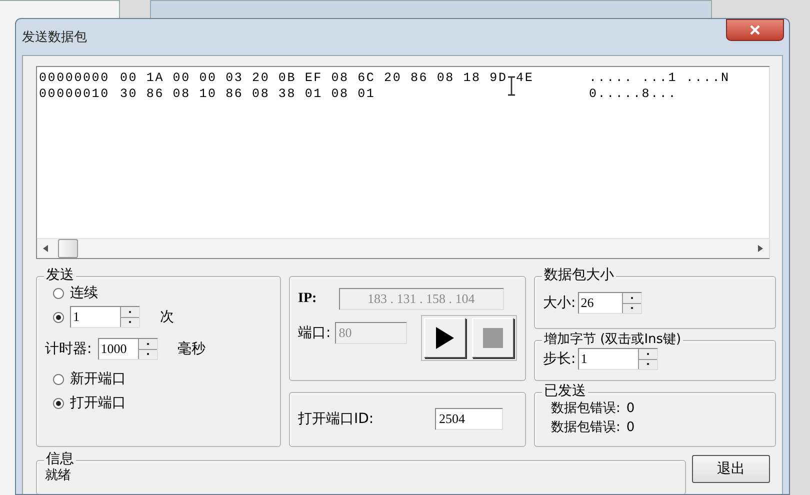  What do you see at coordinates (565, 391) in the screenshot?
I see `group-title: 已发送` at bounding box center [565, 391].